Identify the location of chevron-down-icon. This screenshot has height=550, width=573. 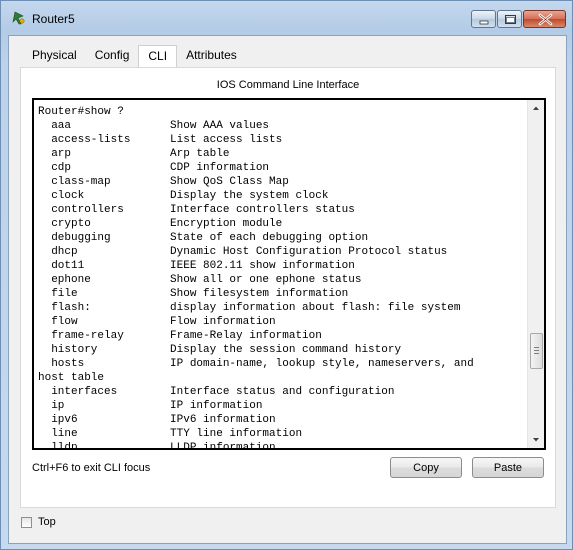
(536, 440).